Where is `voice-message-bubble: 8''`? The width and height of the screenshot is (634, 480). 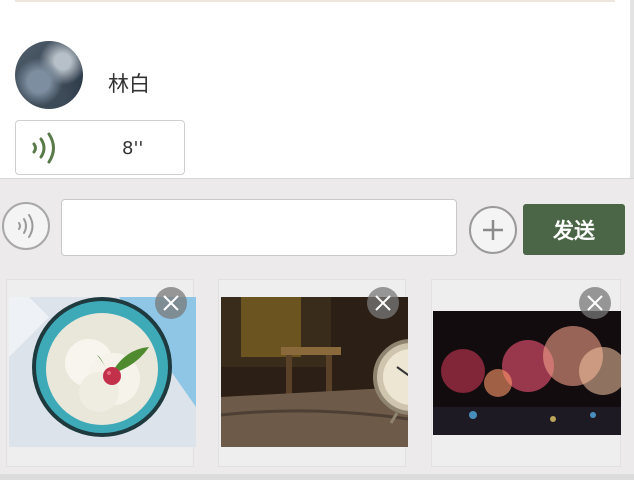
voice-message-bubble: 8'' is located at coordinates (100, 147).